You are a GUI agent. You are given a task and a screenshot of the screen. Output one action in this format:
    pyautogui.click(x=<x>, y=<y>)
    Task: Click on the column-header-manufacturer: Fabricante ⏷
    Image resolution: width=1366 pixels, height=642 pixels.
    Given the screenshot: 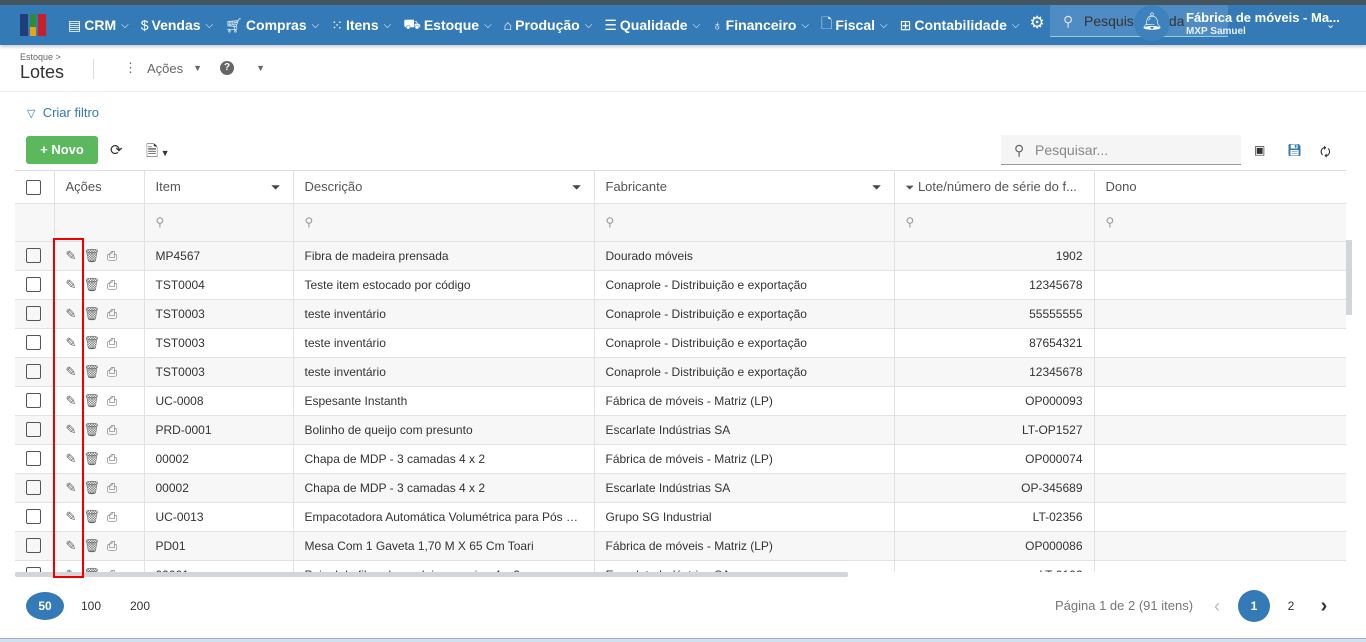 What is the action you would take?
    pyautogui.click(x=744, y=187)
    